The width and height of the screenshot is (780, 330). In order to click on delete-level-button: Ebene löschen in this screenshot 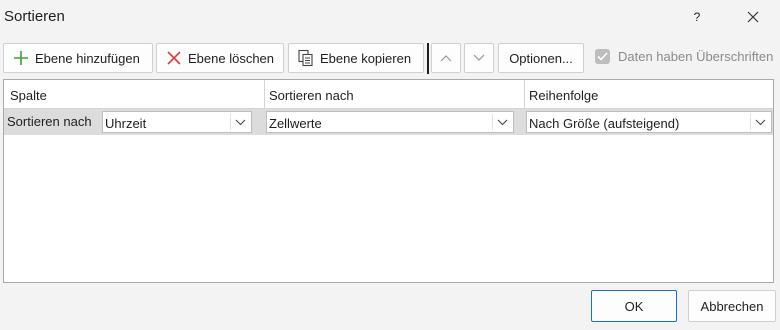, I will do `click(220, 58)`.